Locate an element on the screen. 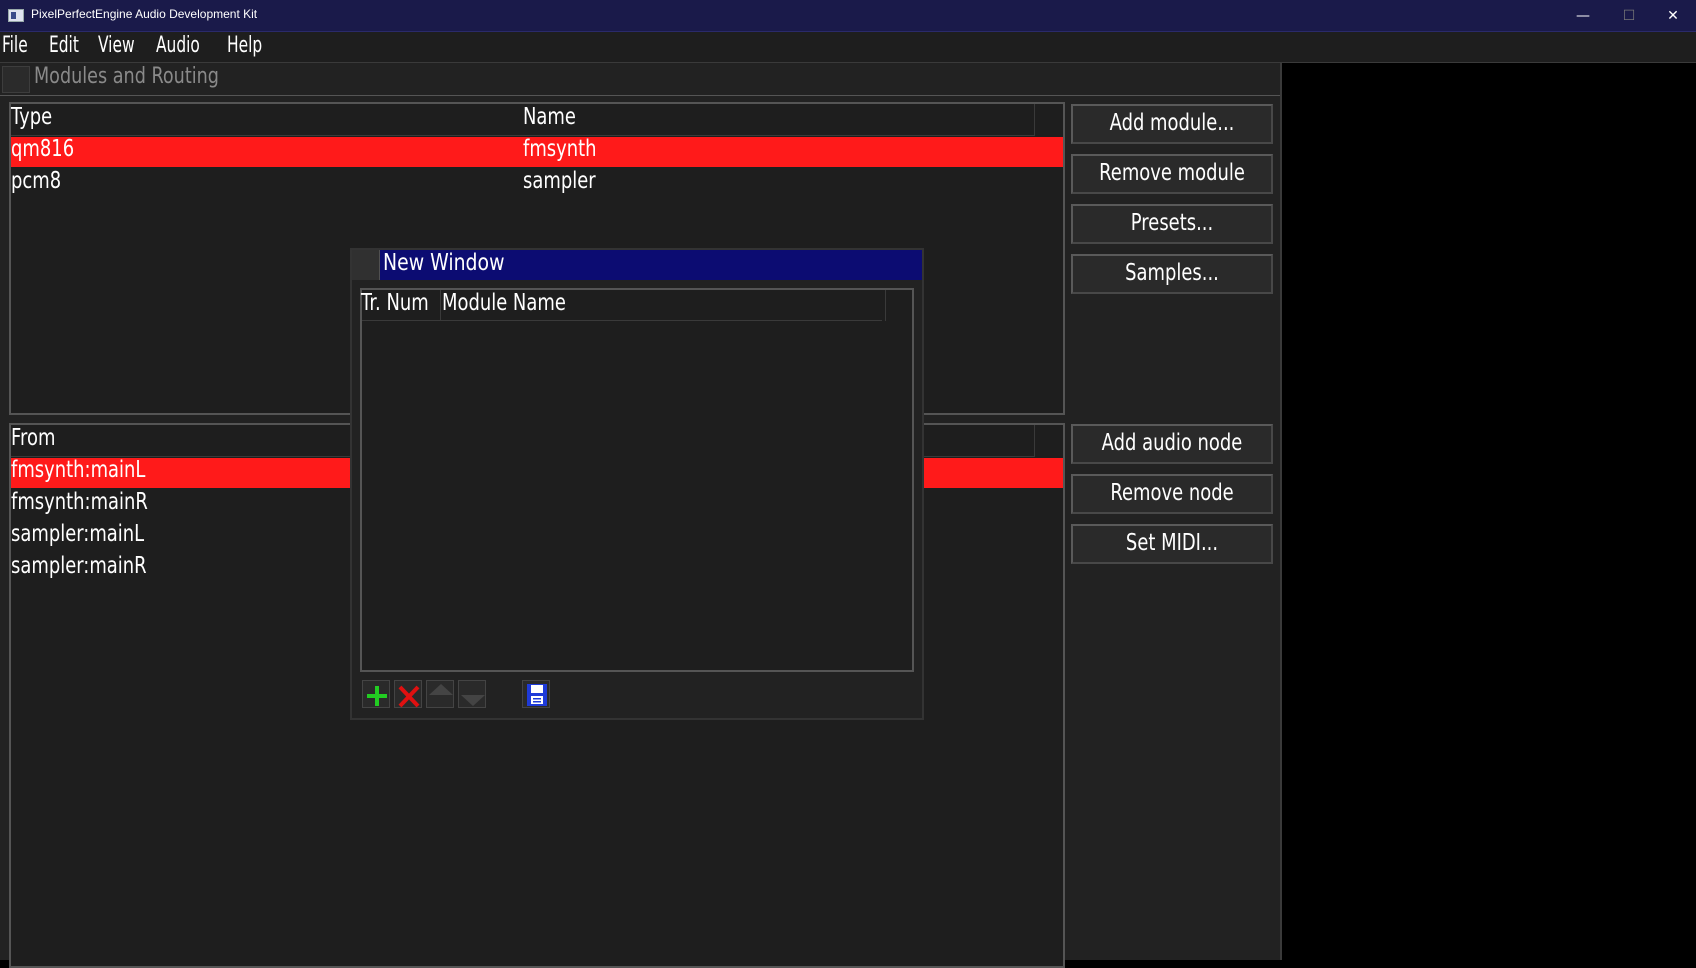  module-type: pcm8 is located at coordinates (36, 181).